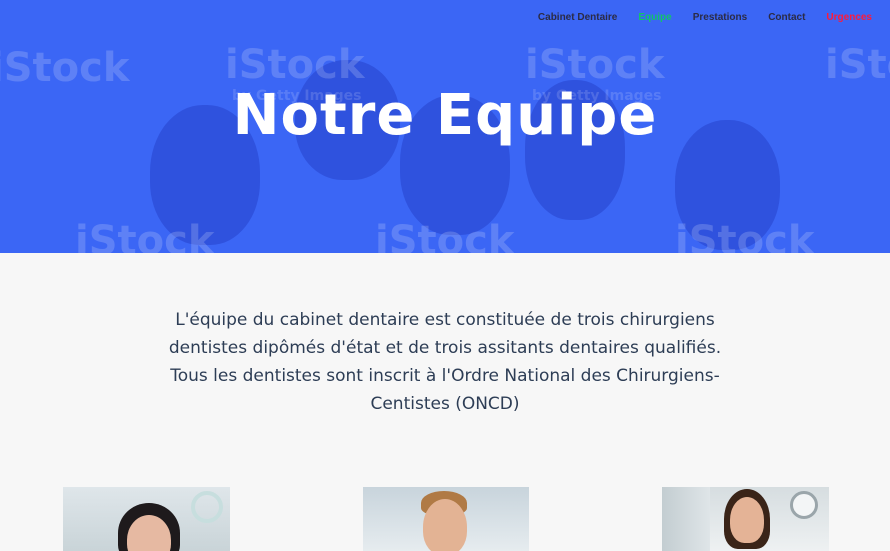 The image size is (890, 551). I want to click on nav-item-prestations: Prestations, so click(720, 17).